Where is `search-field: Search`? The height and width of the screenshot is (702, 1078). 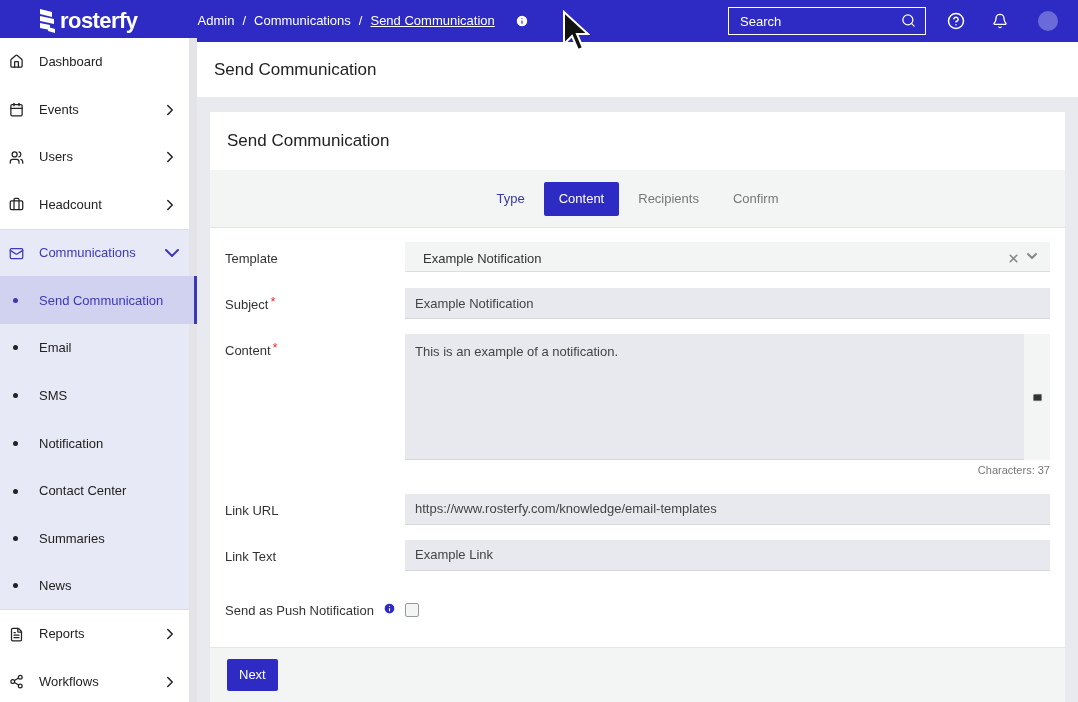
search-field: Search is located at coordinates (827, 21).